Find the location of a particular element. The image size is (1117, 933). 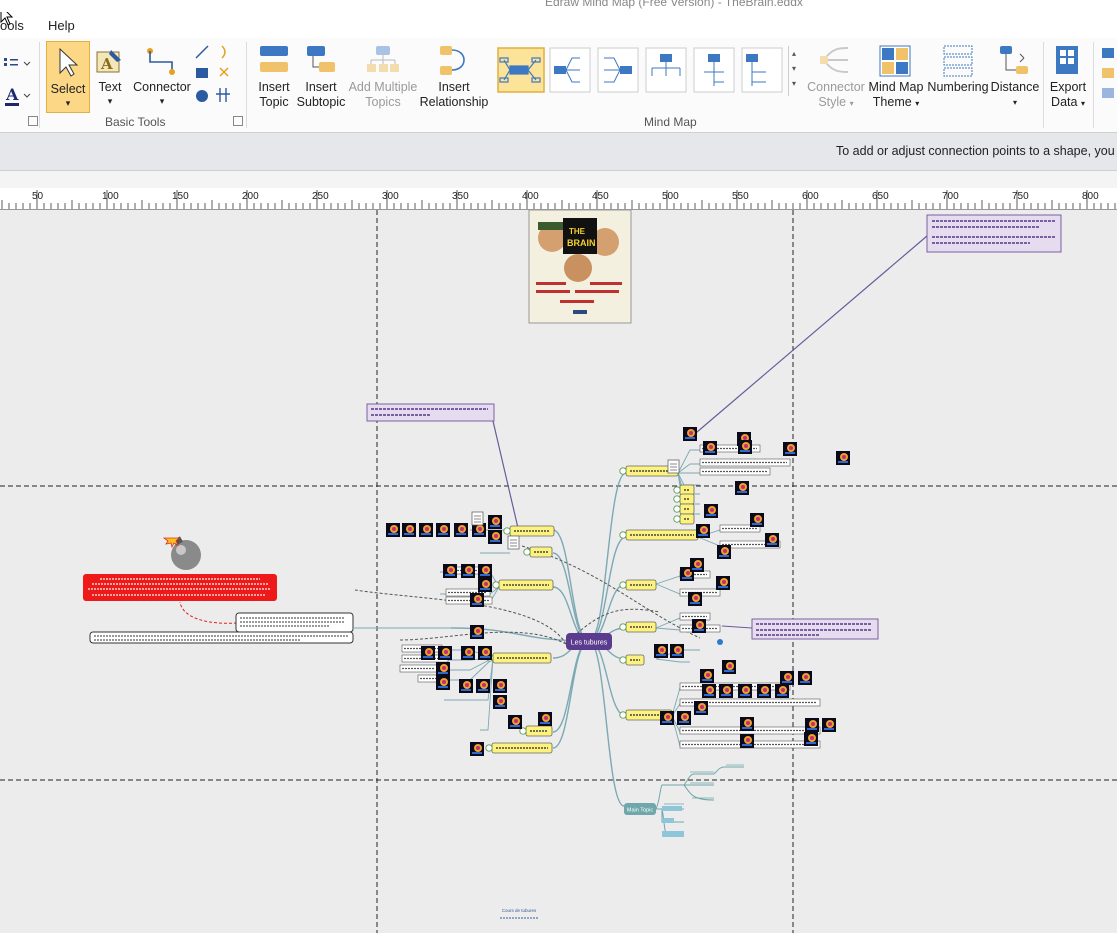

select-button: Select ▾ is located at coordinates (68, 77).